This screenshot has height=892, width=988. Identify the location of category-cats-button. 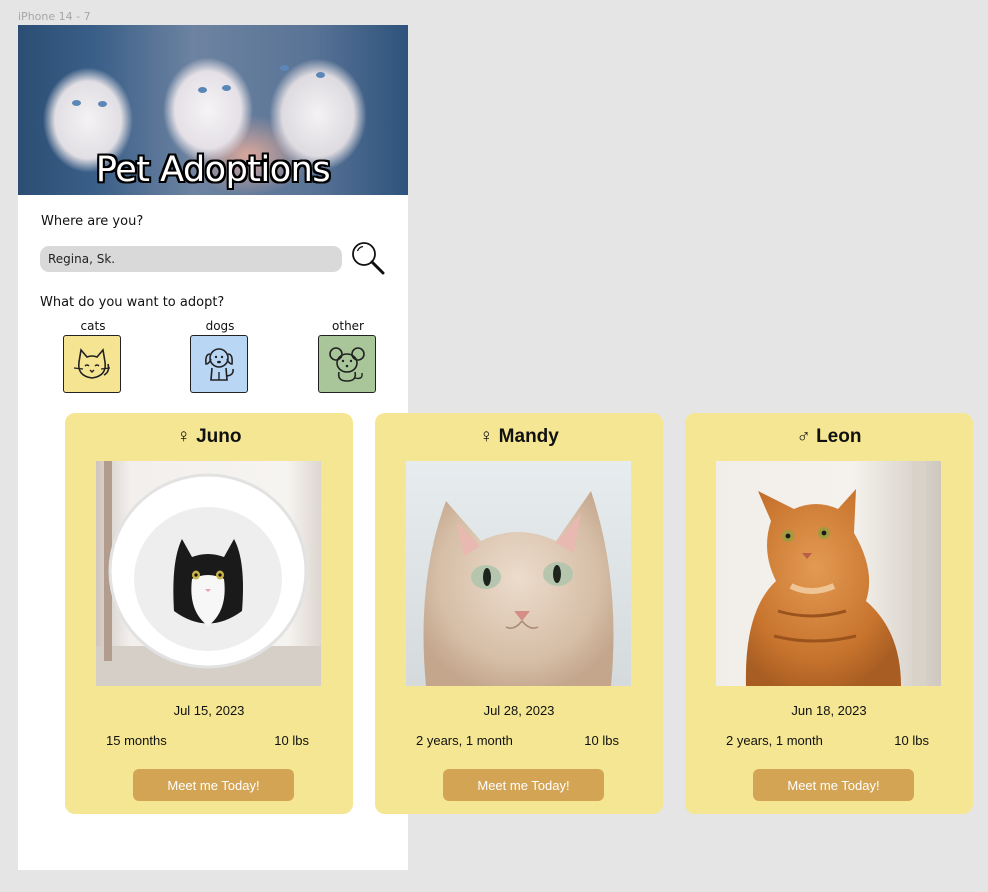
(92, 364).